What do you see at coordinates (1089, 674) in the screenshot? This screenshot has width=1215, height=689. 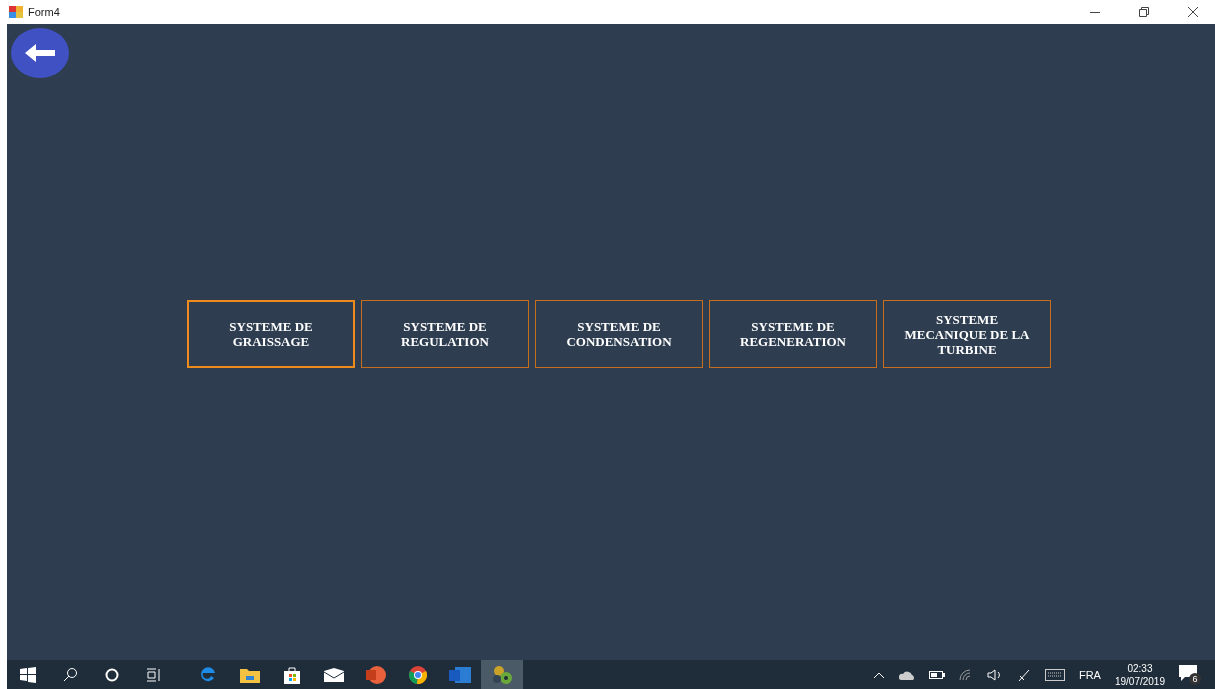 I see `language-indicator: FRA` at bounding box center [1089, 674].